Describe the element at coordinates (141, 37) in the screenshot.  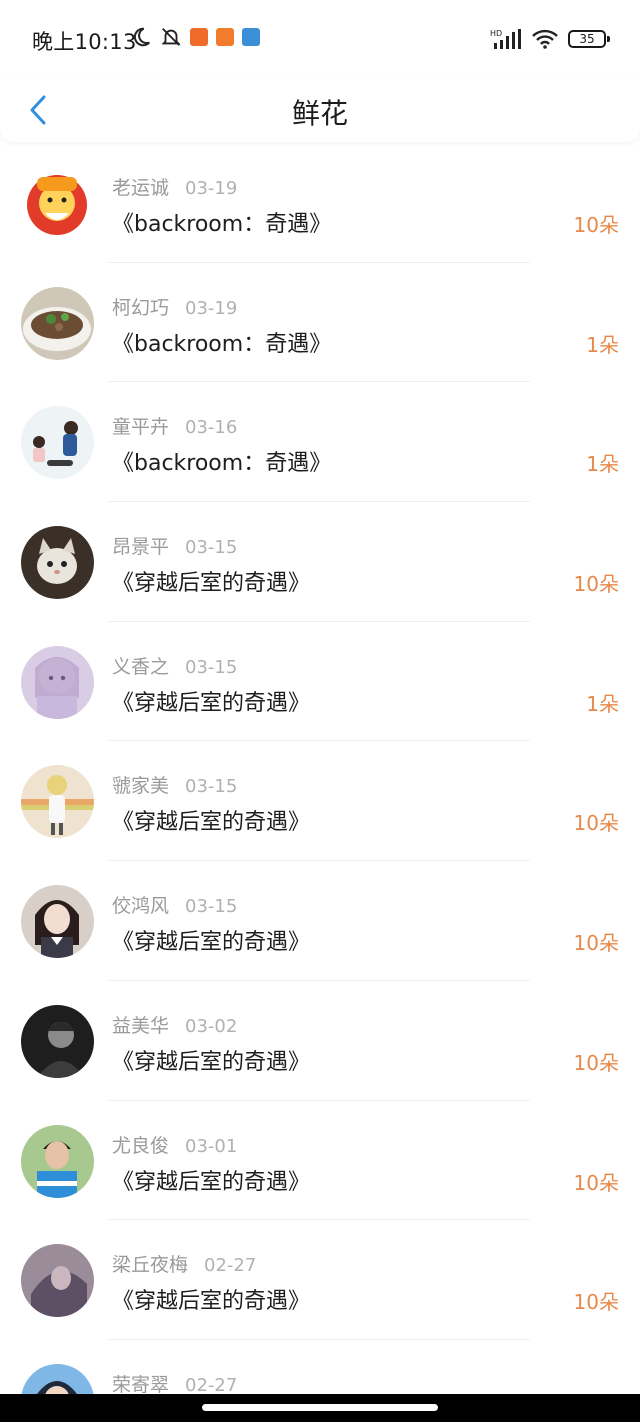
I see `moon-icon` at that location.